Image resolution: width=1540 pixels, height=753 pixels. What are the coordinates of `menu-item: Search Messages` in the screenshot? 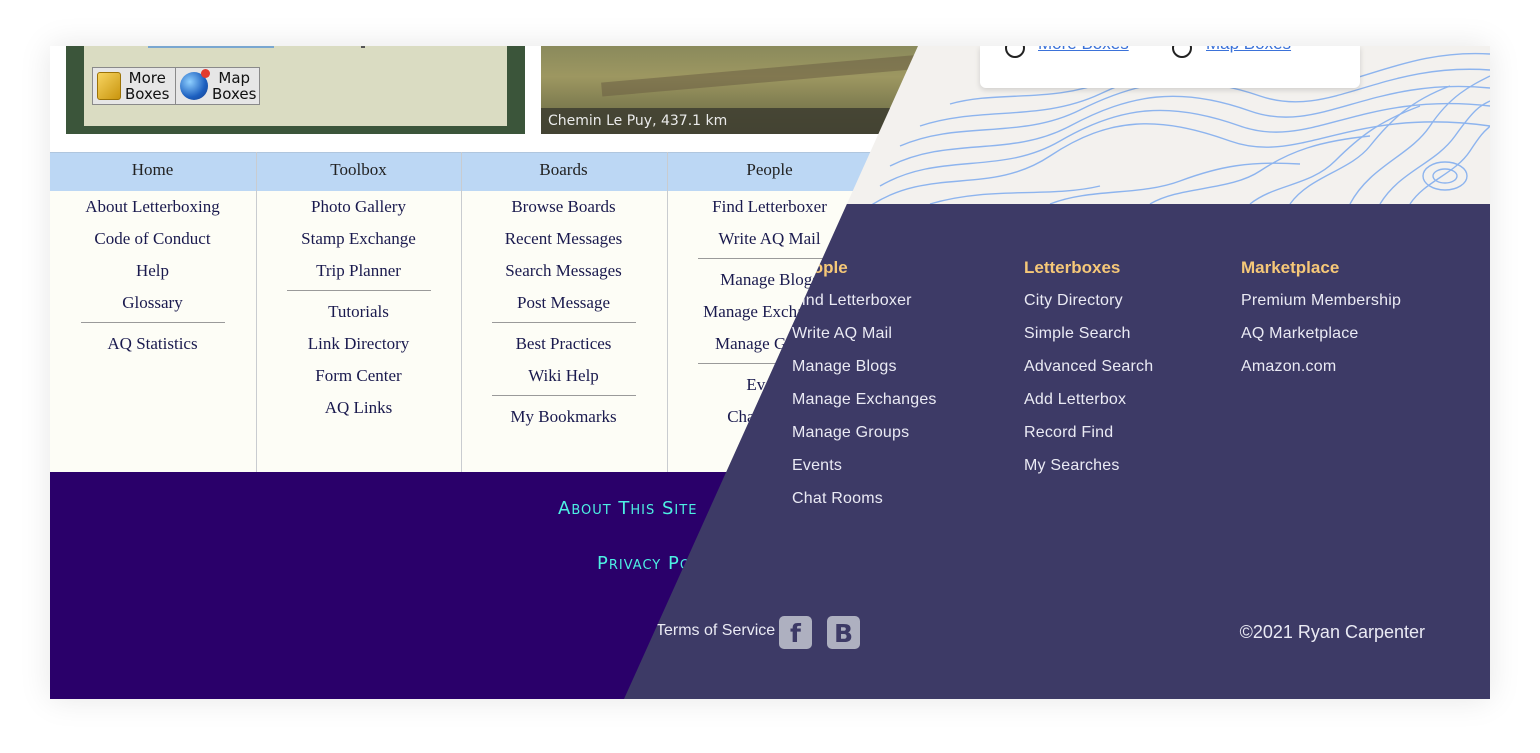 It's located at (563, 271).